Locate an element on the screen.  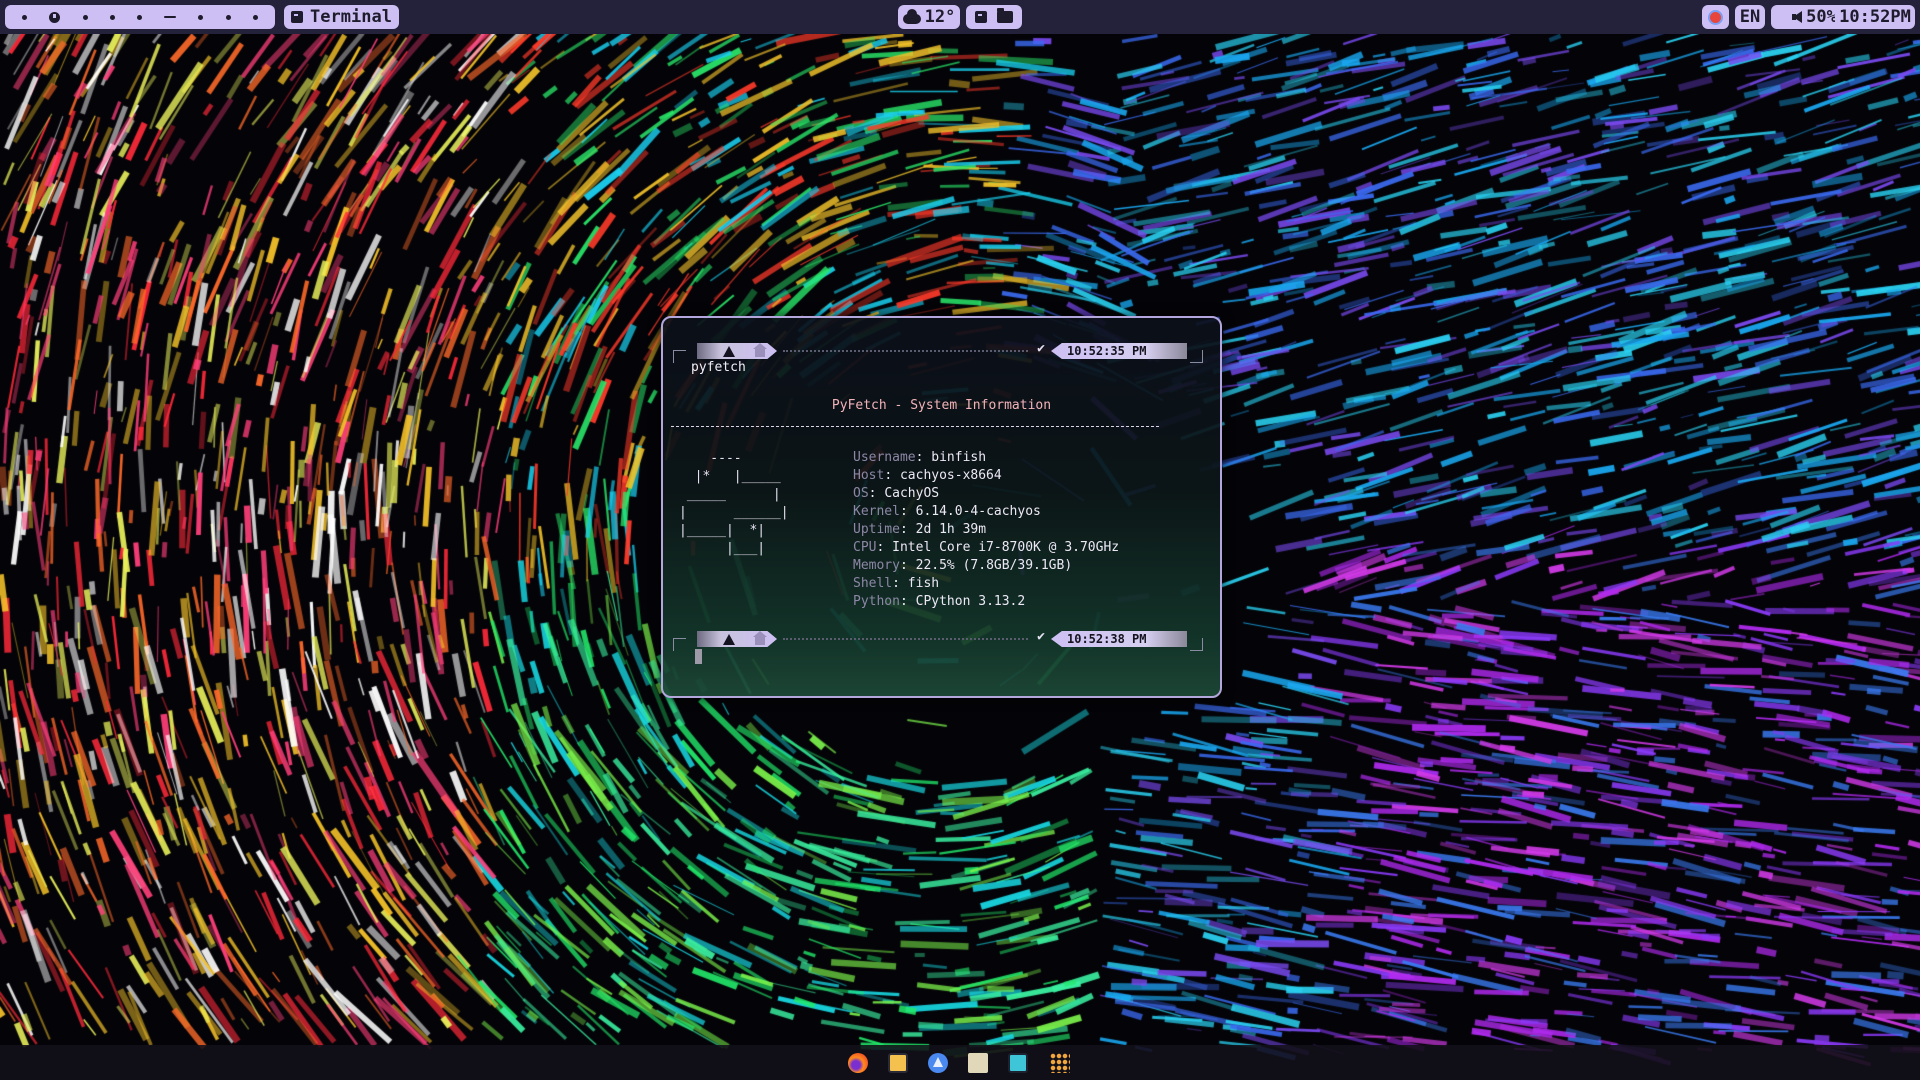
pyfetch-separator is located at coordinates (915, 426).